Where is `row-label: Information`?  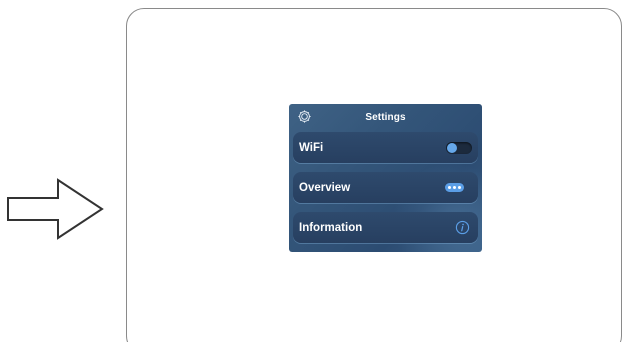 row-label: Information is located at coordinates (331, 227).